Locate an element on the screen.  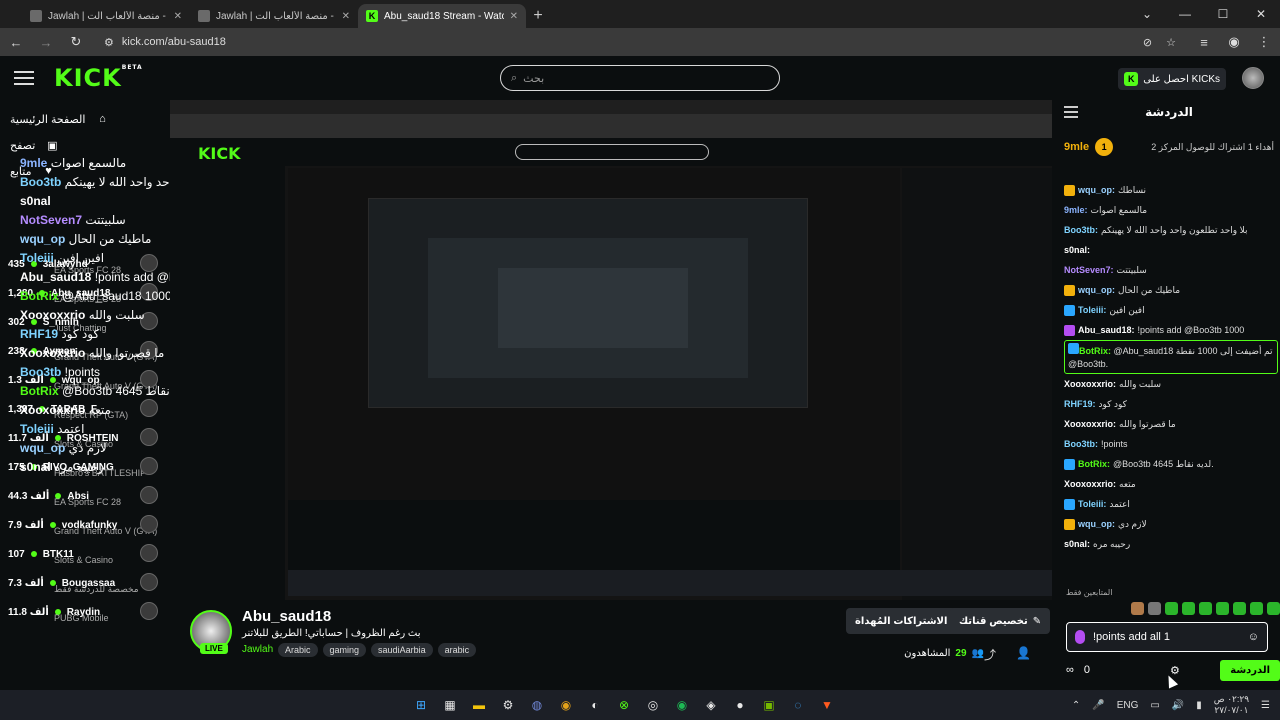
streamer-name: Abu_saud18 is located at coordinates (286, 616).